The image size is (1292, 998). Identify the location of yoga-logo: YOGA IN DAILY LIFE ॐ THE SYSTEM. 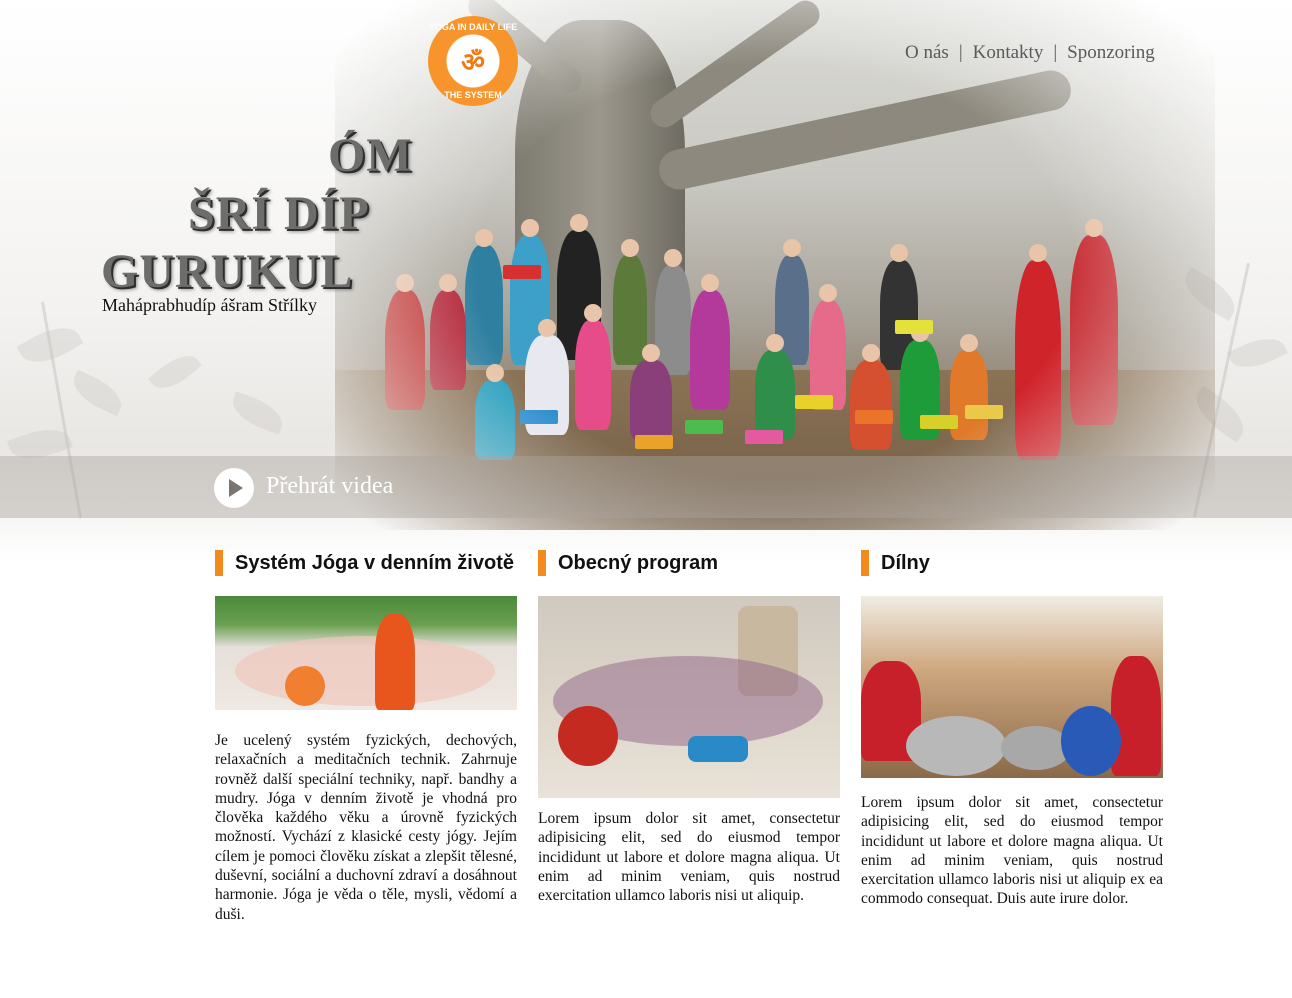
(473, 61).